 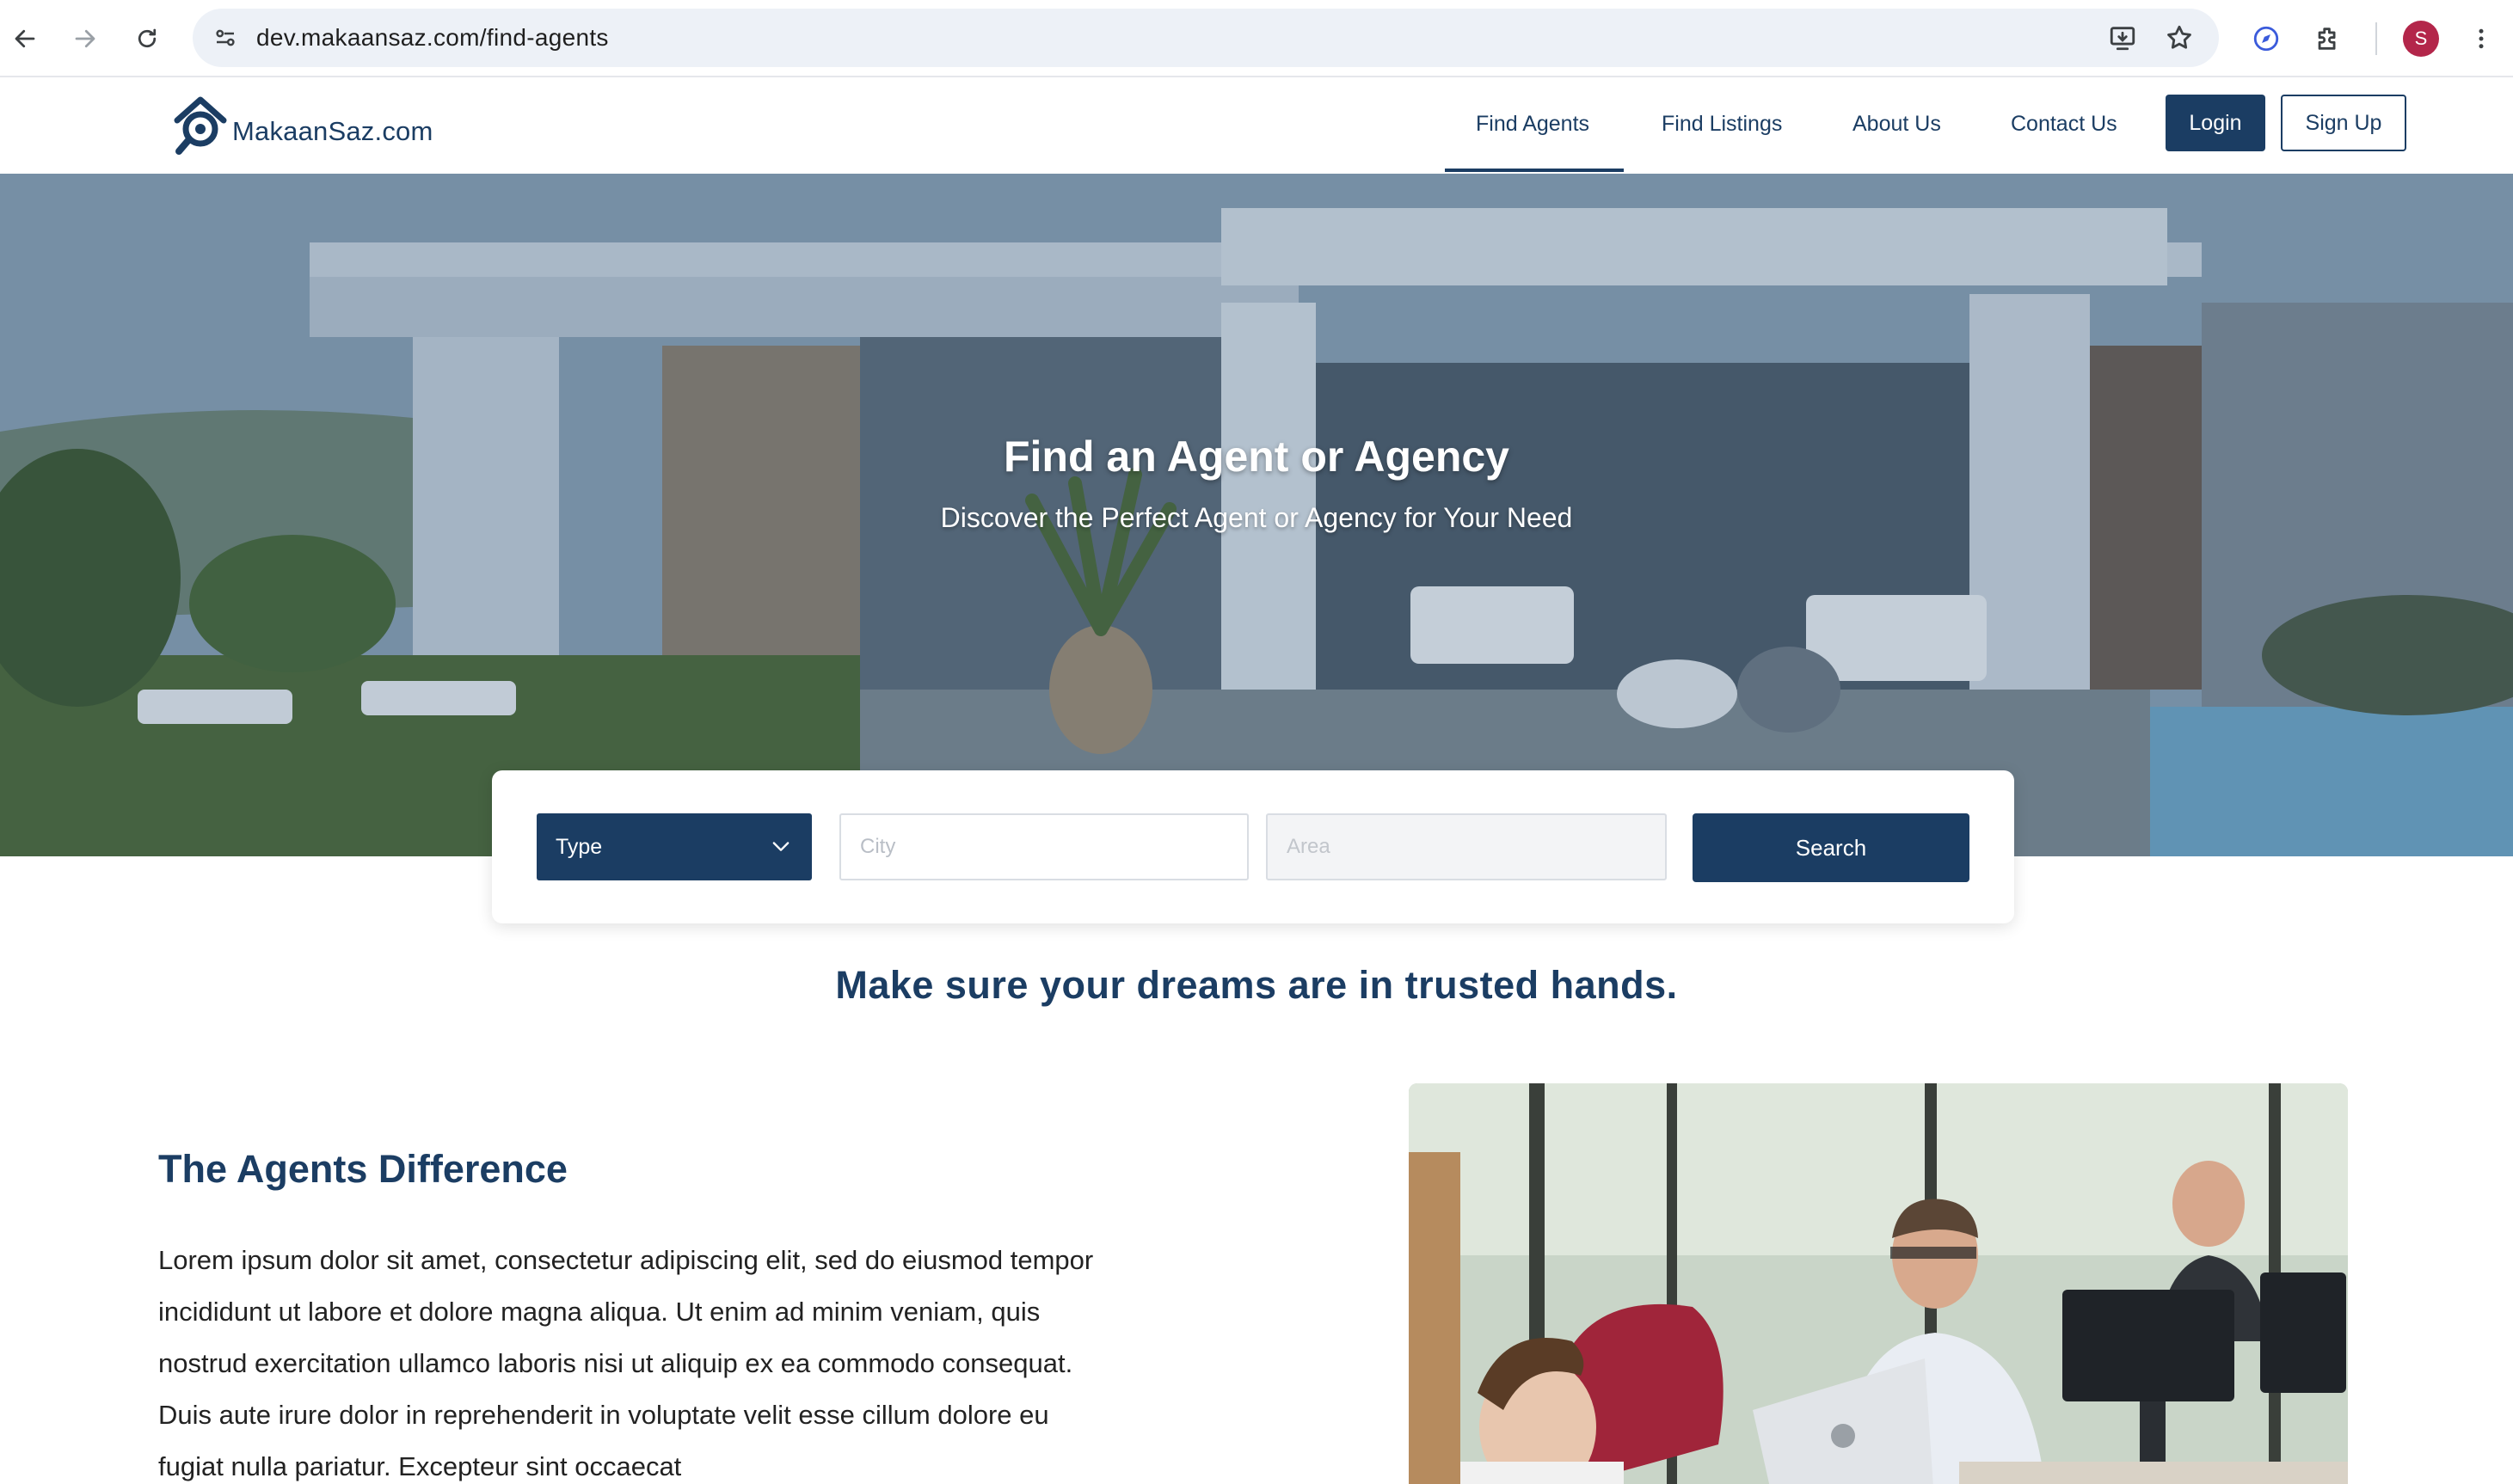 What do you see at coordinates (1535, 139) in the screenshot?
I see `nav-find-agents: Find Agents` at bounding box center [1535, 139].